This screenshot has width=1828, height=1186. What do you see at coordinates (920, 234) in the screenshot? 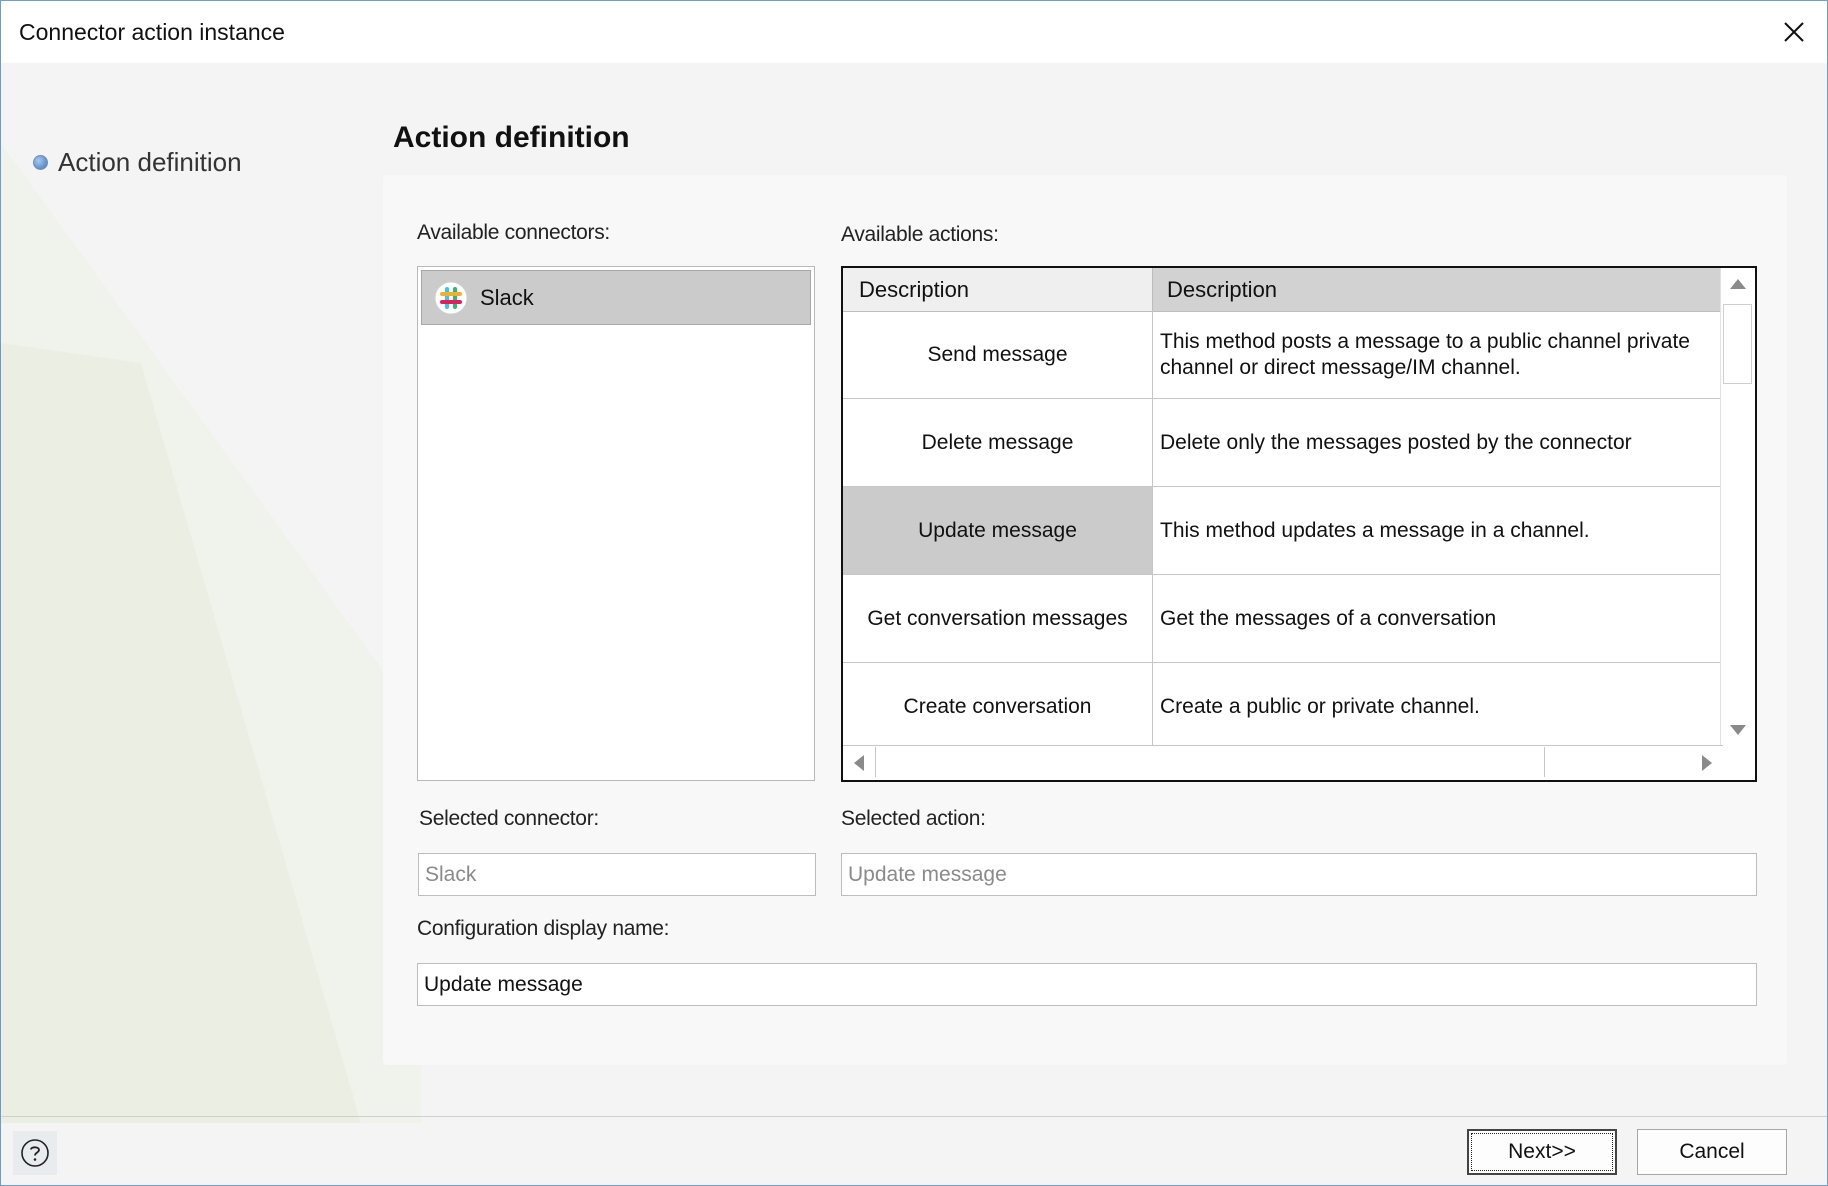
I see `available-actions-label: Available actions:` at bounding box center [920, 234].